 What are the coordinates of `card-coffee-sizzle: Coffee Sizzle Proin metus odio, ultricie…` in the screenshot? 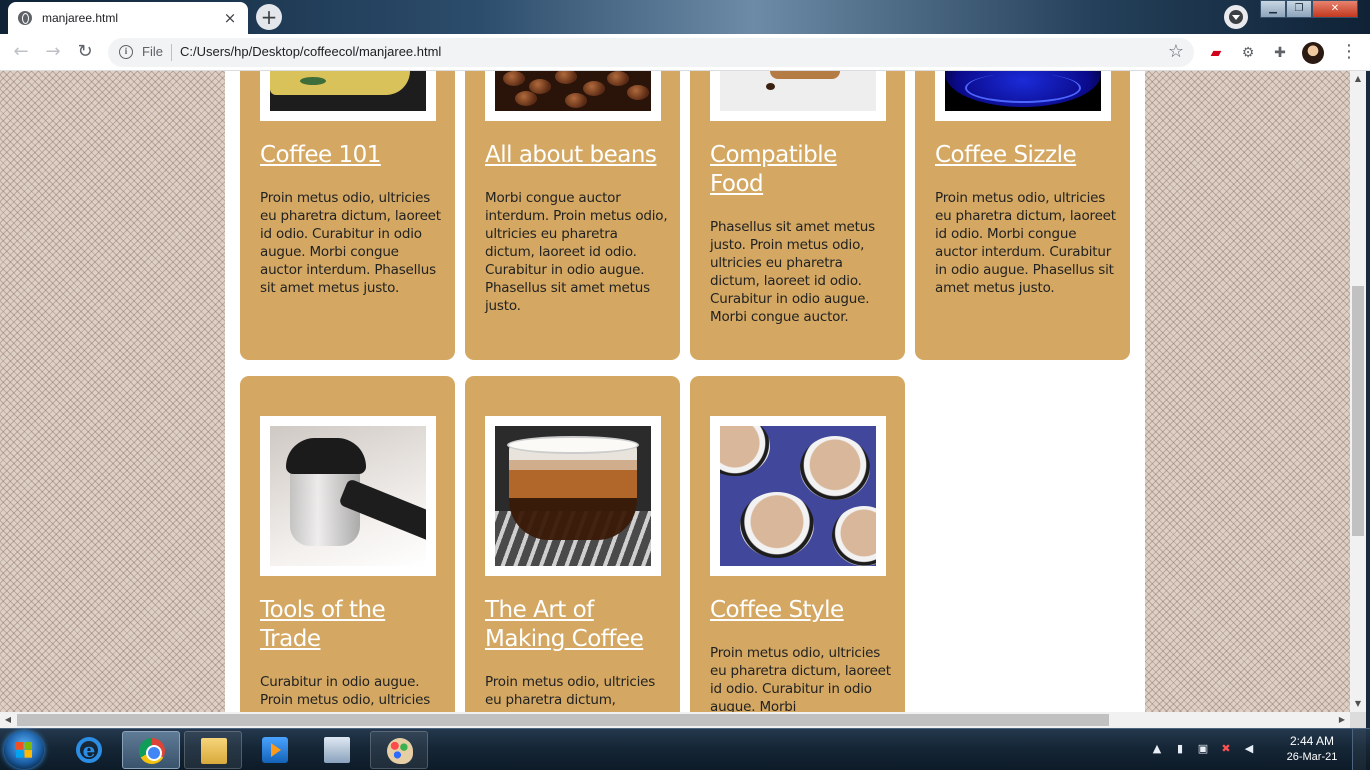 It's located at (1022, 215).